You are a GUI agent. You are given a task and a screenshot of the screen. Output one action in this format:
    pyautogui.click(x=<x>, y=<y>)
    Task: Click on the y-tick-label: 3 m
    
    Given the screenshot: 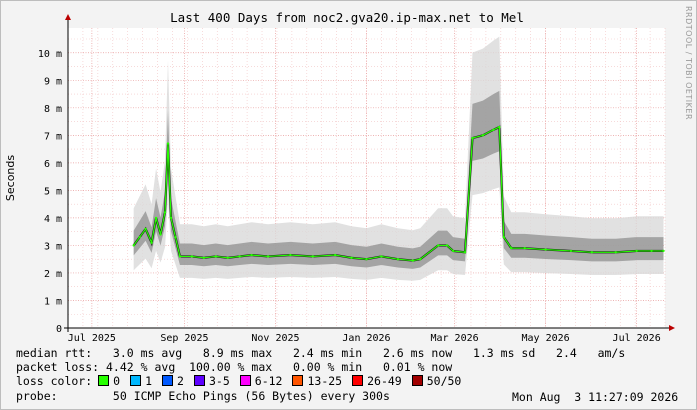 What is the action you would take?
    pyautogui.click(x=53, y=246)
    